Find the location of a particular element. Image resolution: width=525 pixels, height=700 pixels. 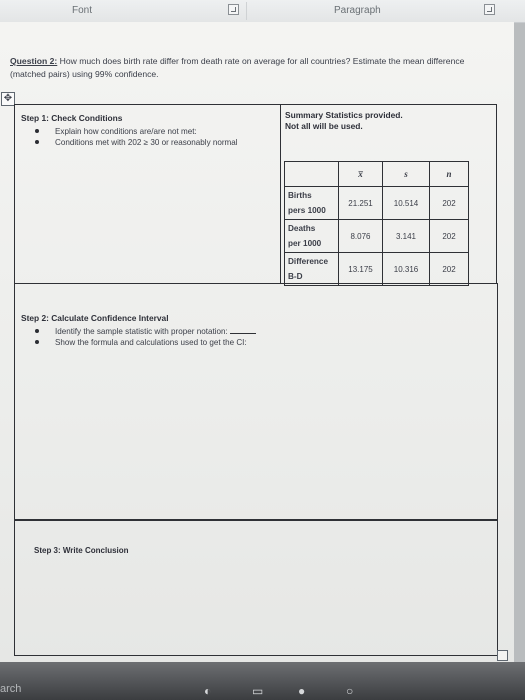

app-icon: ● is located at coordinates (301, 691).